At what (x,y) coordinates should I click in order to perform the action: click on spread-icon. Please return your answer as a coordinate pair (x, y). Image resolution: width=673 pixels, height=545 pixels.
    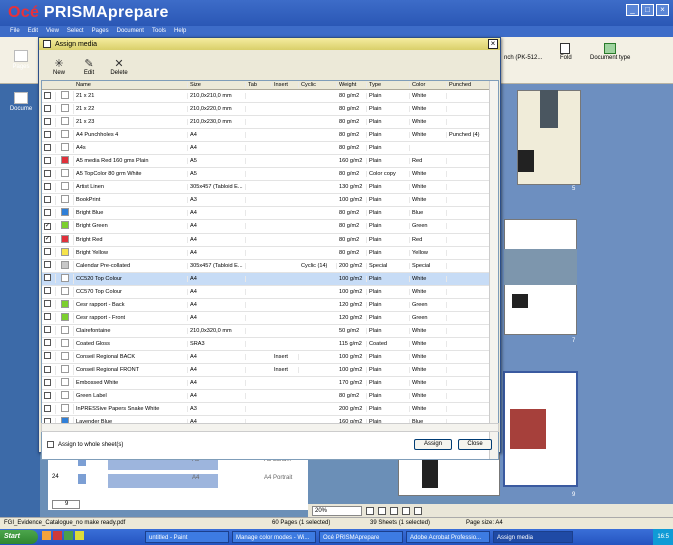
    Looking at the image, I should click on (394, 510).